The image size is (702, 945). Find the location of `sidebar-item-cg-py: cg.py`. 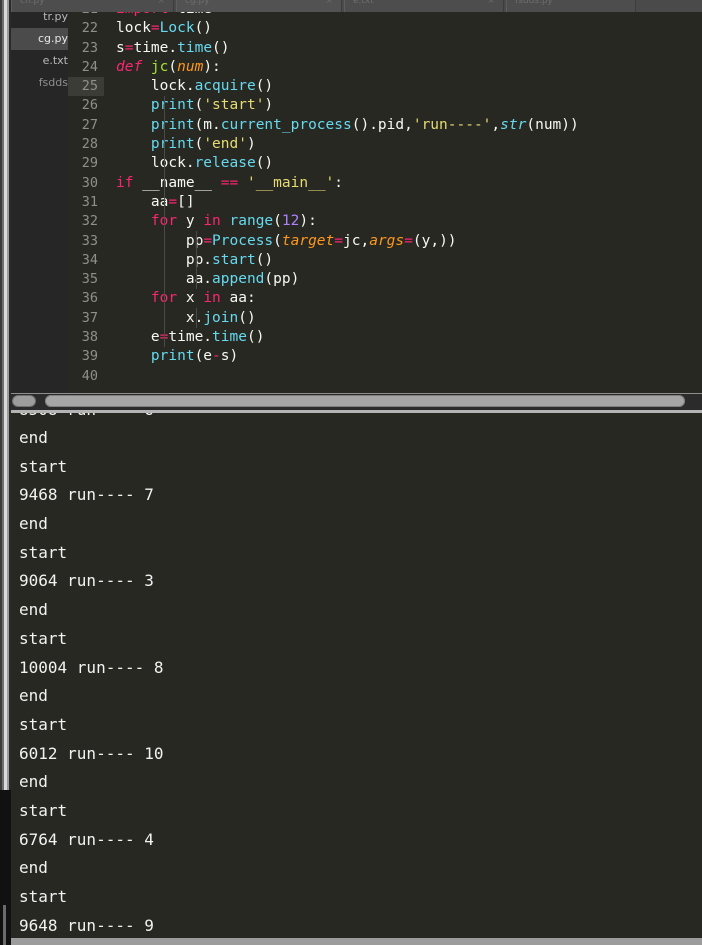

sidebar-item-cg-py: cg.py is located at coordinates (39, 39).